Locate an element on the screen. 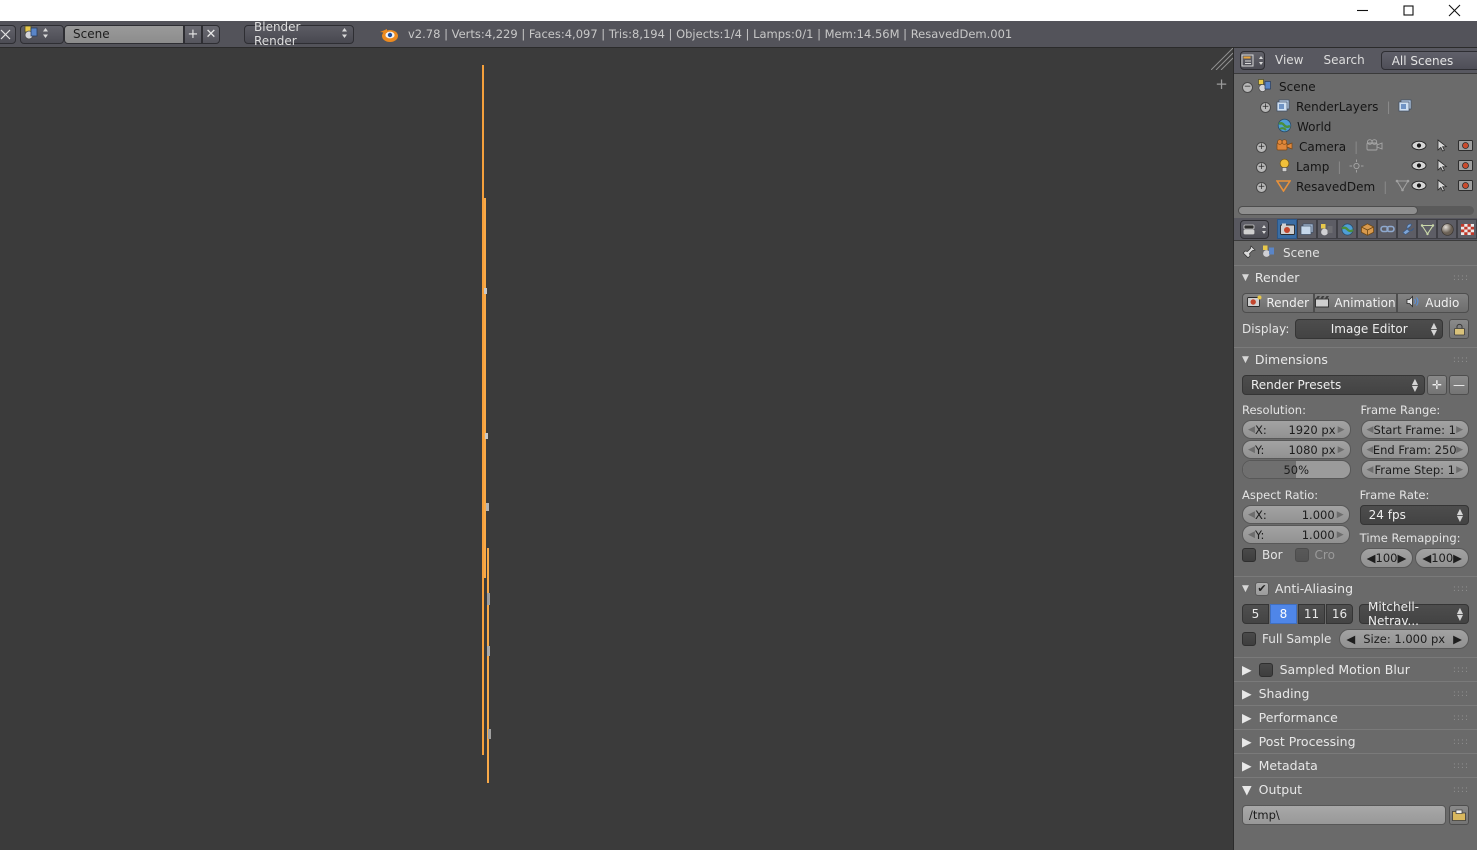 The height and width of the screenshot is (850, 1477). panel-header-post-processing: ▶ Post Processing :::: is located at coordinates (1355, 741).